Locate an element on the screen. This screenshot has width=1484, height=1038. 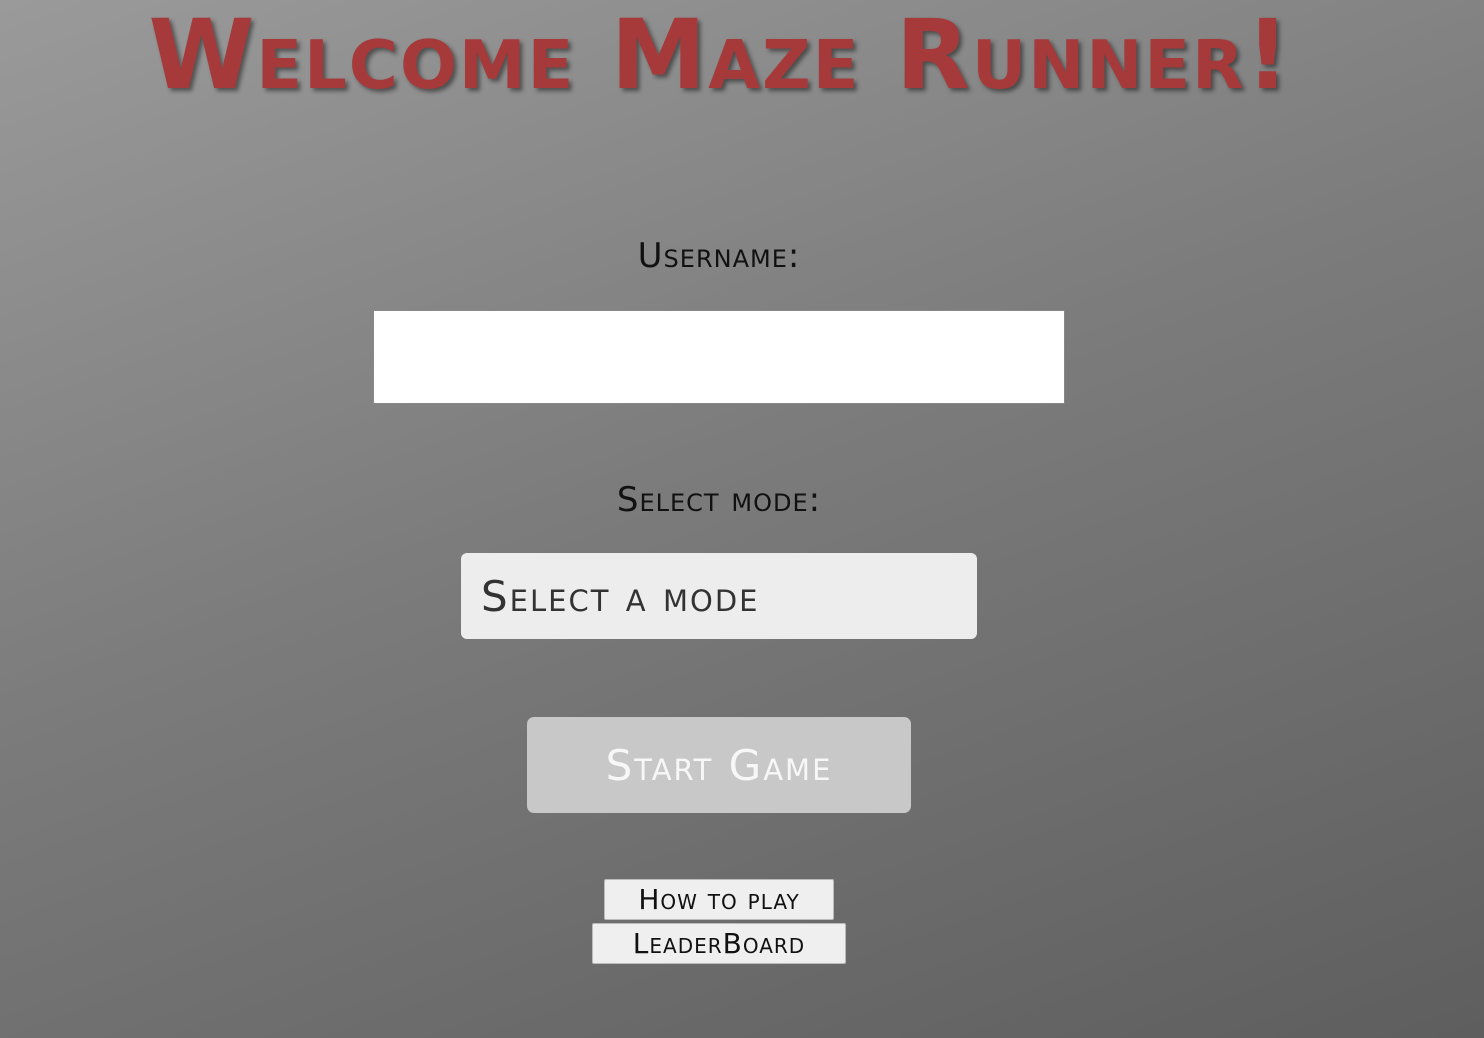
mode-select: Select a mode is located at coordinates (719, 596).